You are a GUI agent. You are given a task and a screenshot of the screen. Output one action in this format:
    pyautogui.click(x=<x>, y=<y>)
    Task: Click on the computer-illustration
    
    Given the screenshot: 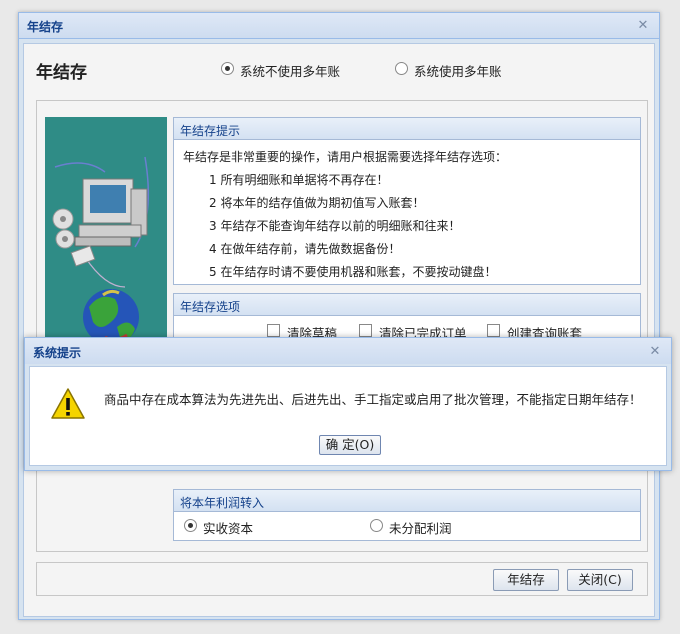 What is the action you would take?
    pyautogui.click(x=106, y=237)
    